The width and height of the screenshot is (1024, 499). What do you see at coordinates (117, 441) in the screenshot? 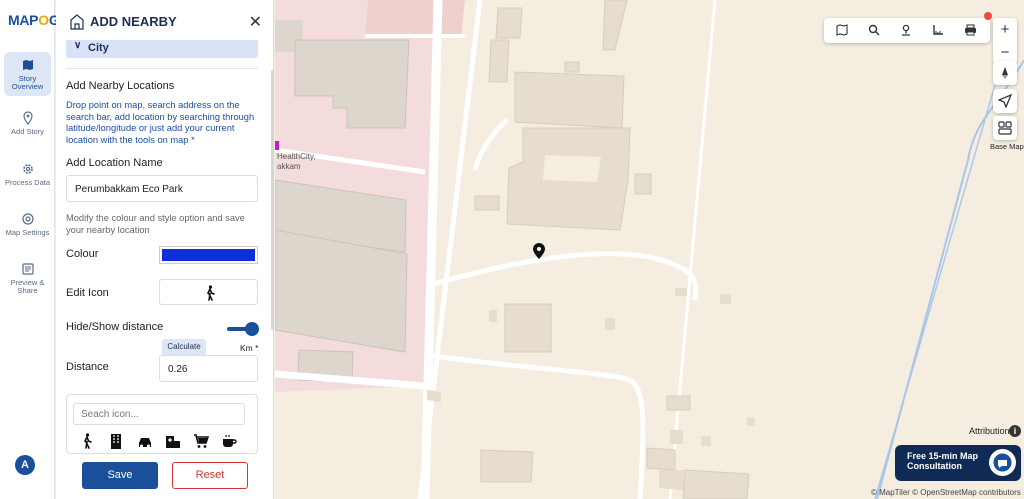
I see `building-icon` at bounding box center [117, 441].